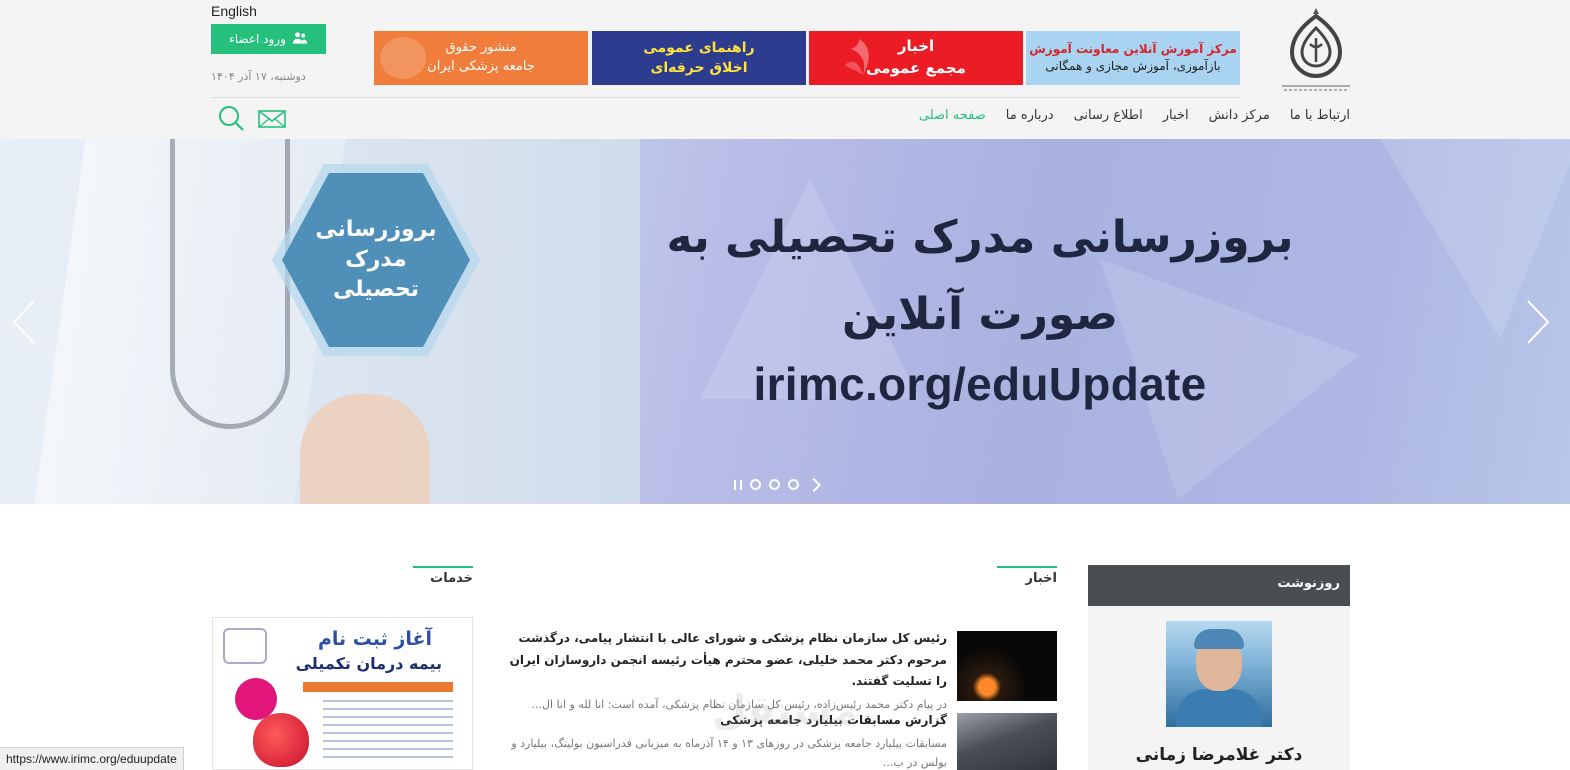 Image resolution: width=1570 pixels, height=770 pixels. What do you see at coordinates (726, 97) in the screenshot?
I see `header-divider` at bounding box center [726, 97].